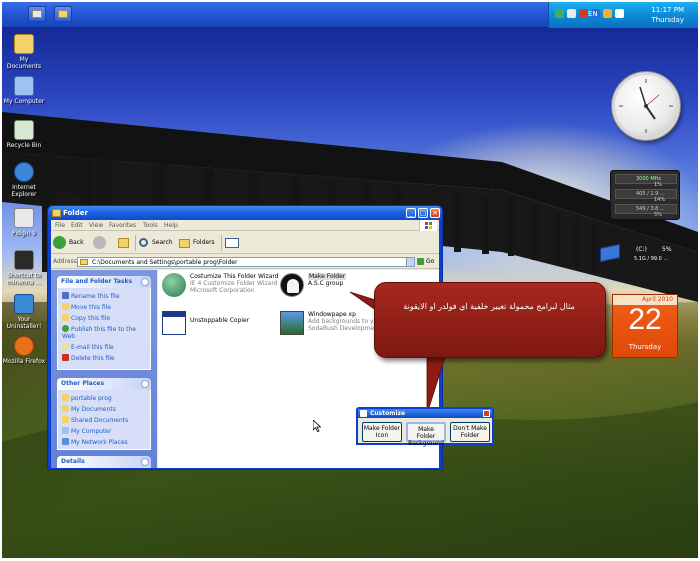 This screenshot has height=561, width=700. Describe the element at coordinates (470, 432) in the screenshot. I see `dont-make-folder-button: Don't Make Folder` at that location.